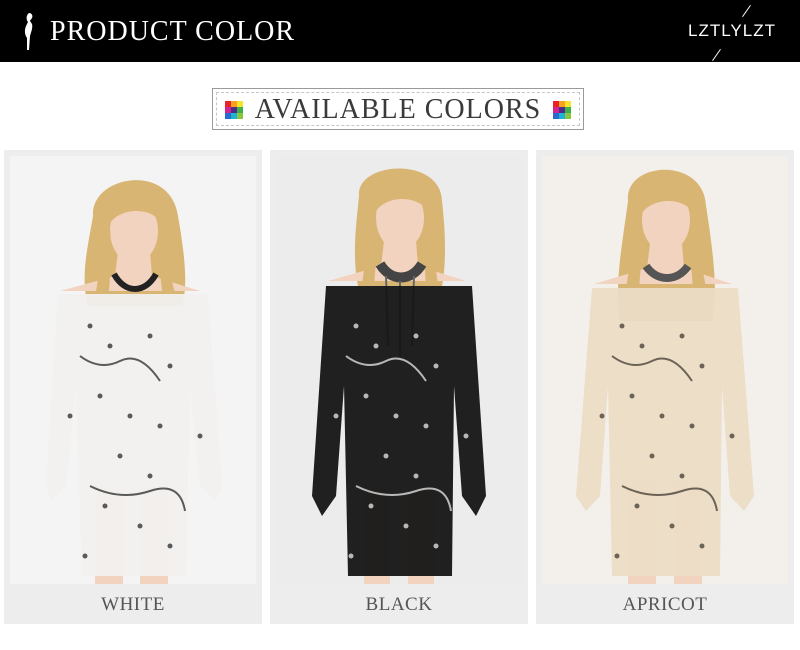 The image size is (800, 650). I want to click on section-title: AVAILABLE COLORS, so click(398, 109).